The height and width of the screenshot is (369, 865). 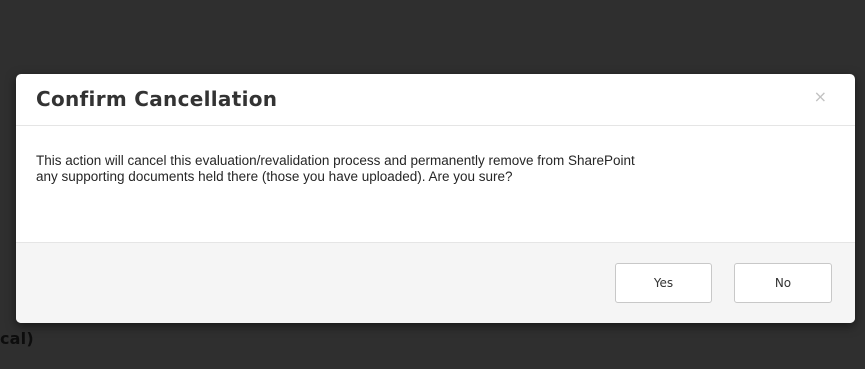 I want to click on dialog-header: Confirm Cancellation ×, so click(x=435, y=100).